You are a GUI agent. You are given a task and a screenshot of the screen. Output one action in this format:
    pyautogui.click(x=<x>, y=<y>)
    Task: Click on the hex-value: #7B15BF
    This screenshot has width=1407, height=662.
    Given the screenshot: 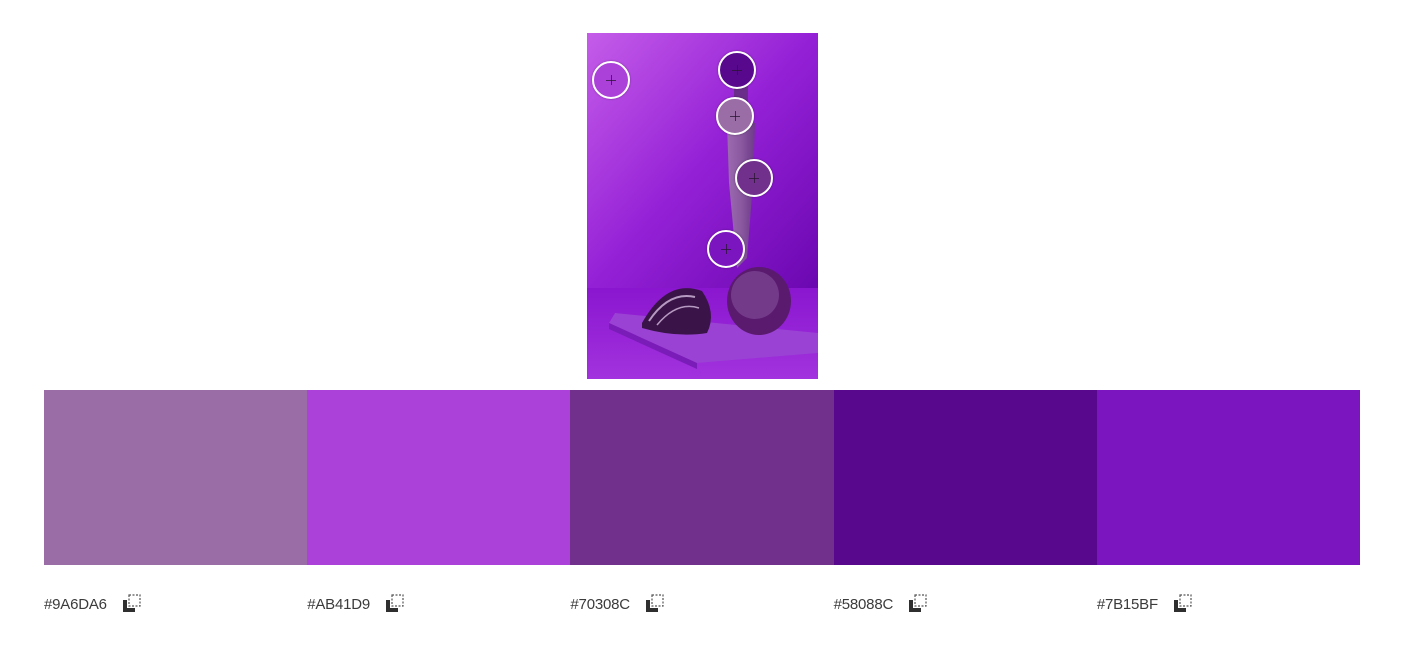 What is the action you would take?
    pyautogui.click(x=1127, y=604)
    